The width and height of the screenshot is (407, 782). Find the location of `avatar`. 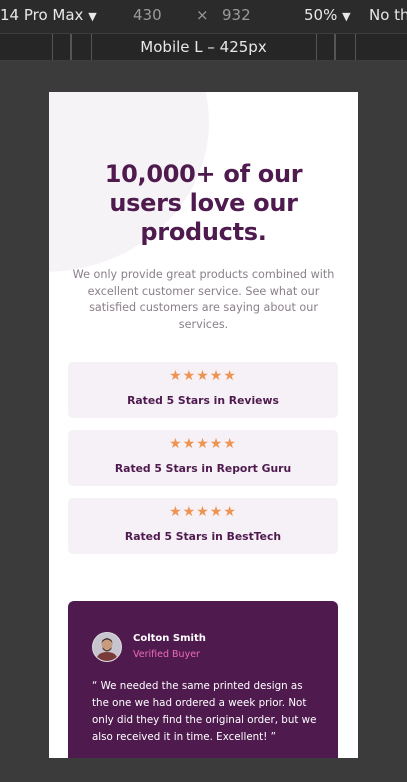

avatar is located at coordinates (107, 647).